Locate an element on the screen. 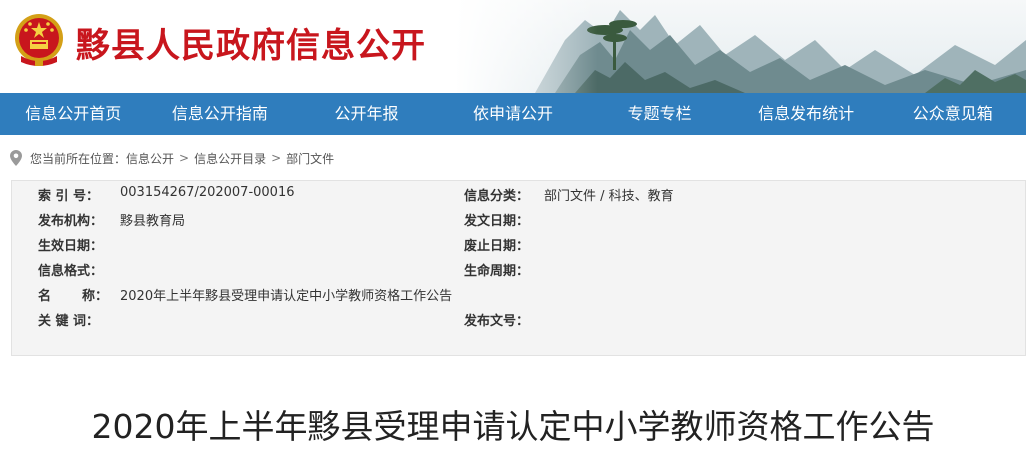 This screenshot has width=1026, height=455. breadcrumb-item-dept-files: 部门文件 is located at coordinates (310, 158).